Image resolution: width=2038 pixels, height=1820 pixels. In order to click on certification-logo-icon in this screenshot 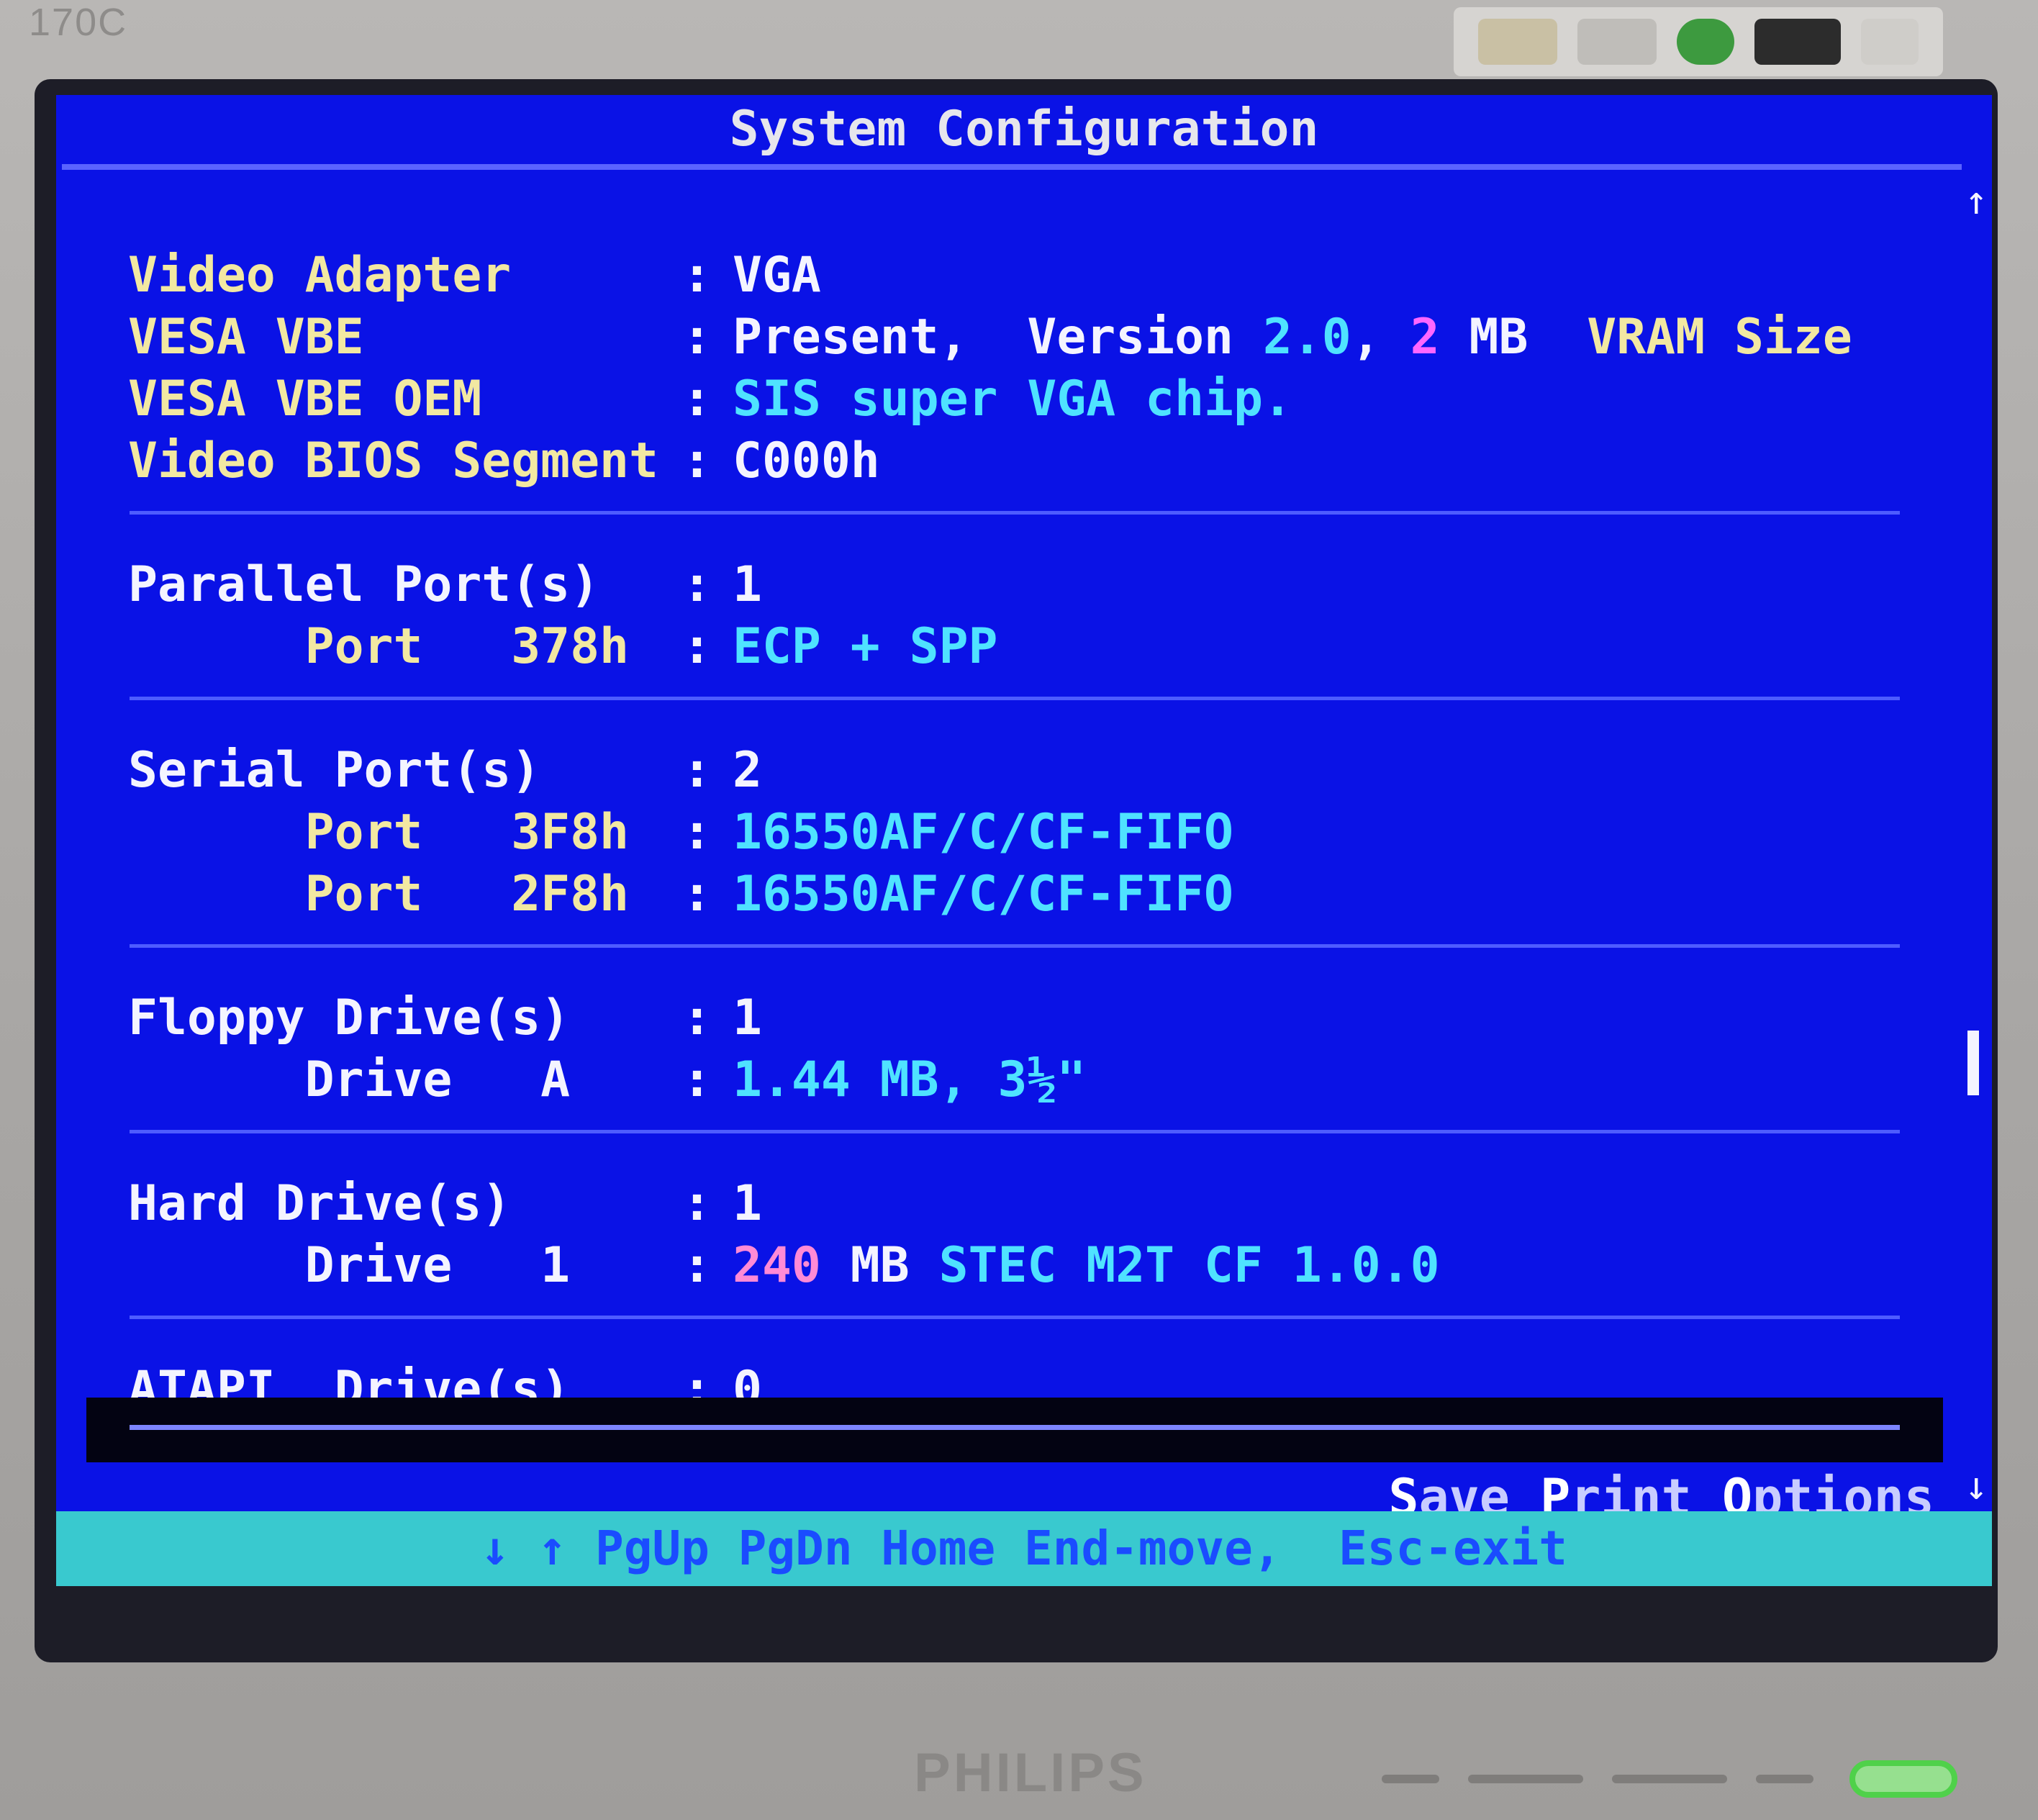, I will do `click(1890, 42)`.